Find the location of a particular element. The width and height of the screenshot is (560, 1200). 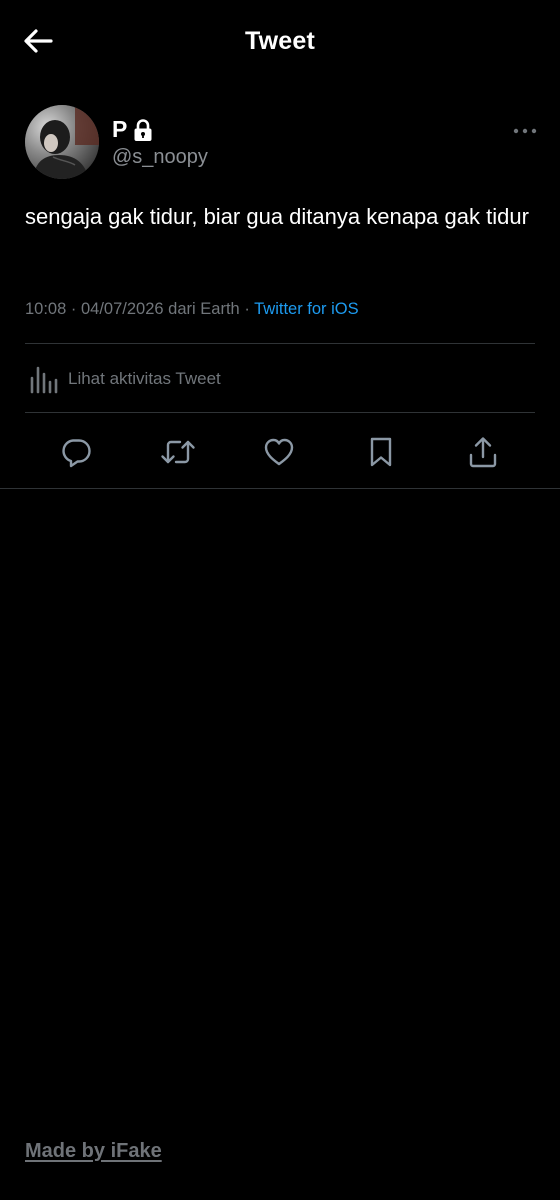

top-bar: Tweet is located at coordinates (280, 41).